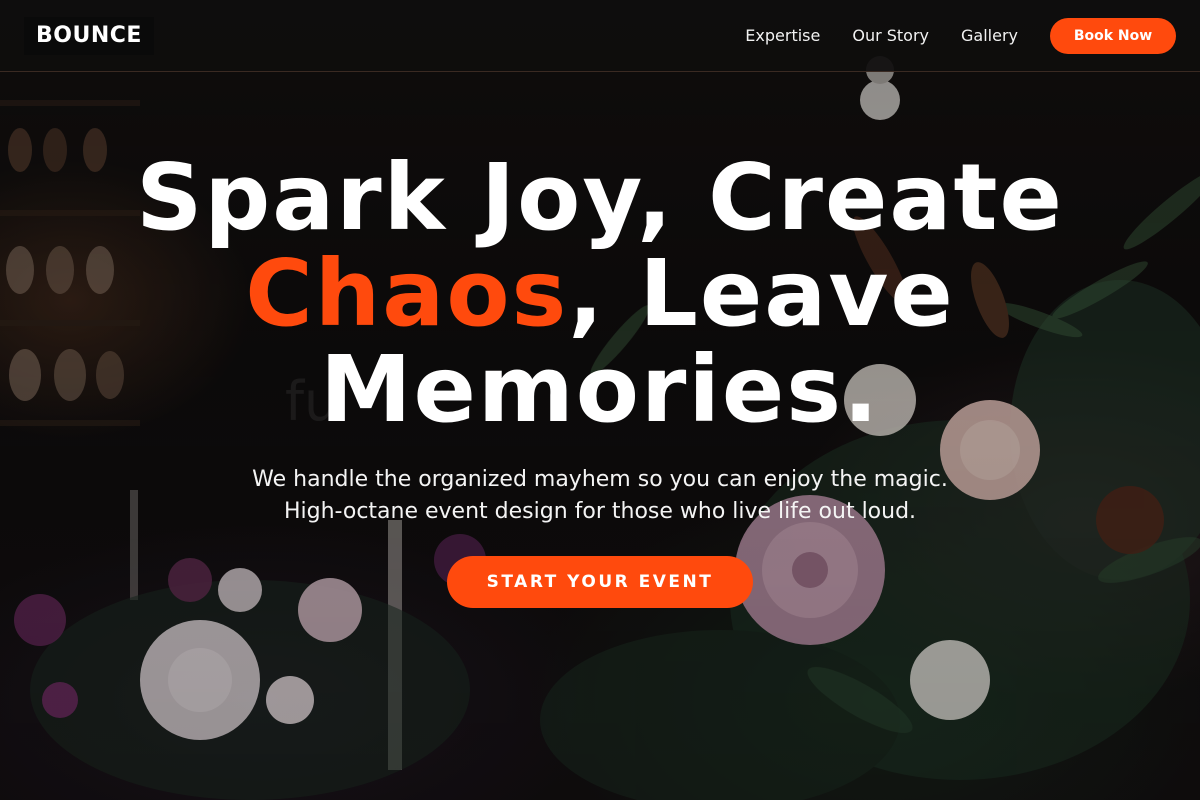 The image size is (1200, 800). Describe the element at coordinates (600, 582) in the screenshot. I see `start-your-event-button: START YOUR EVENT` at that location.